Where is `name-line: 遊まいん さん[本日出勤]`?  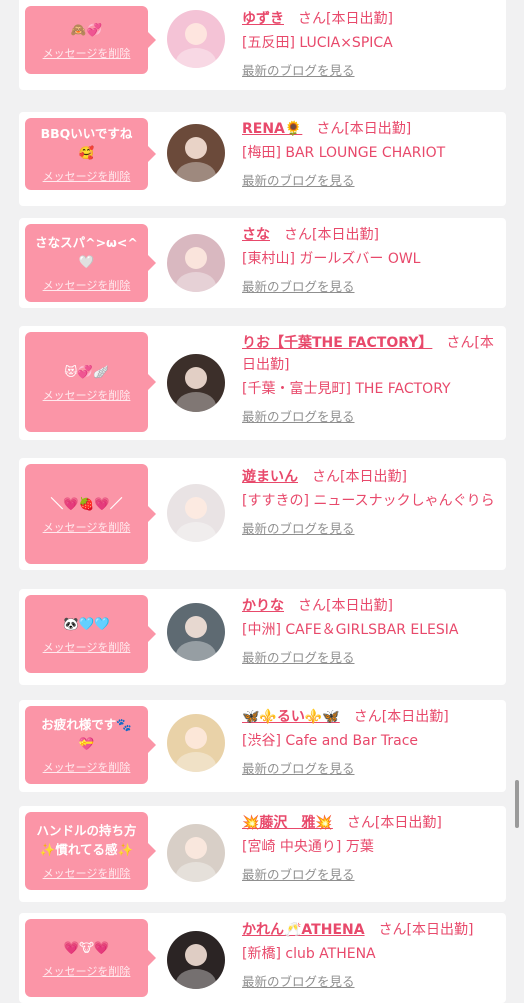 name-line: 遊まいん さん[本日出勤] is located at coordinates (371, 477).